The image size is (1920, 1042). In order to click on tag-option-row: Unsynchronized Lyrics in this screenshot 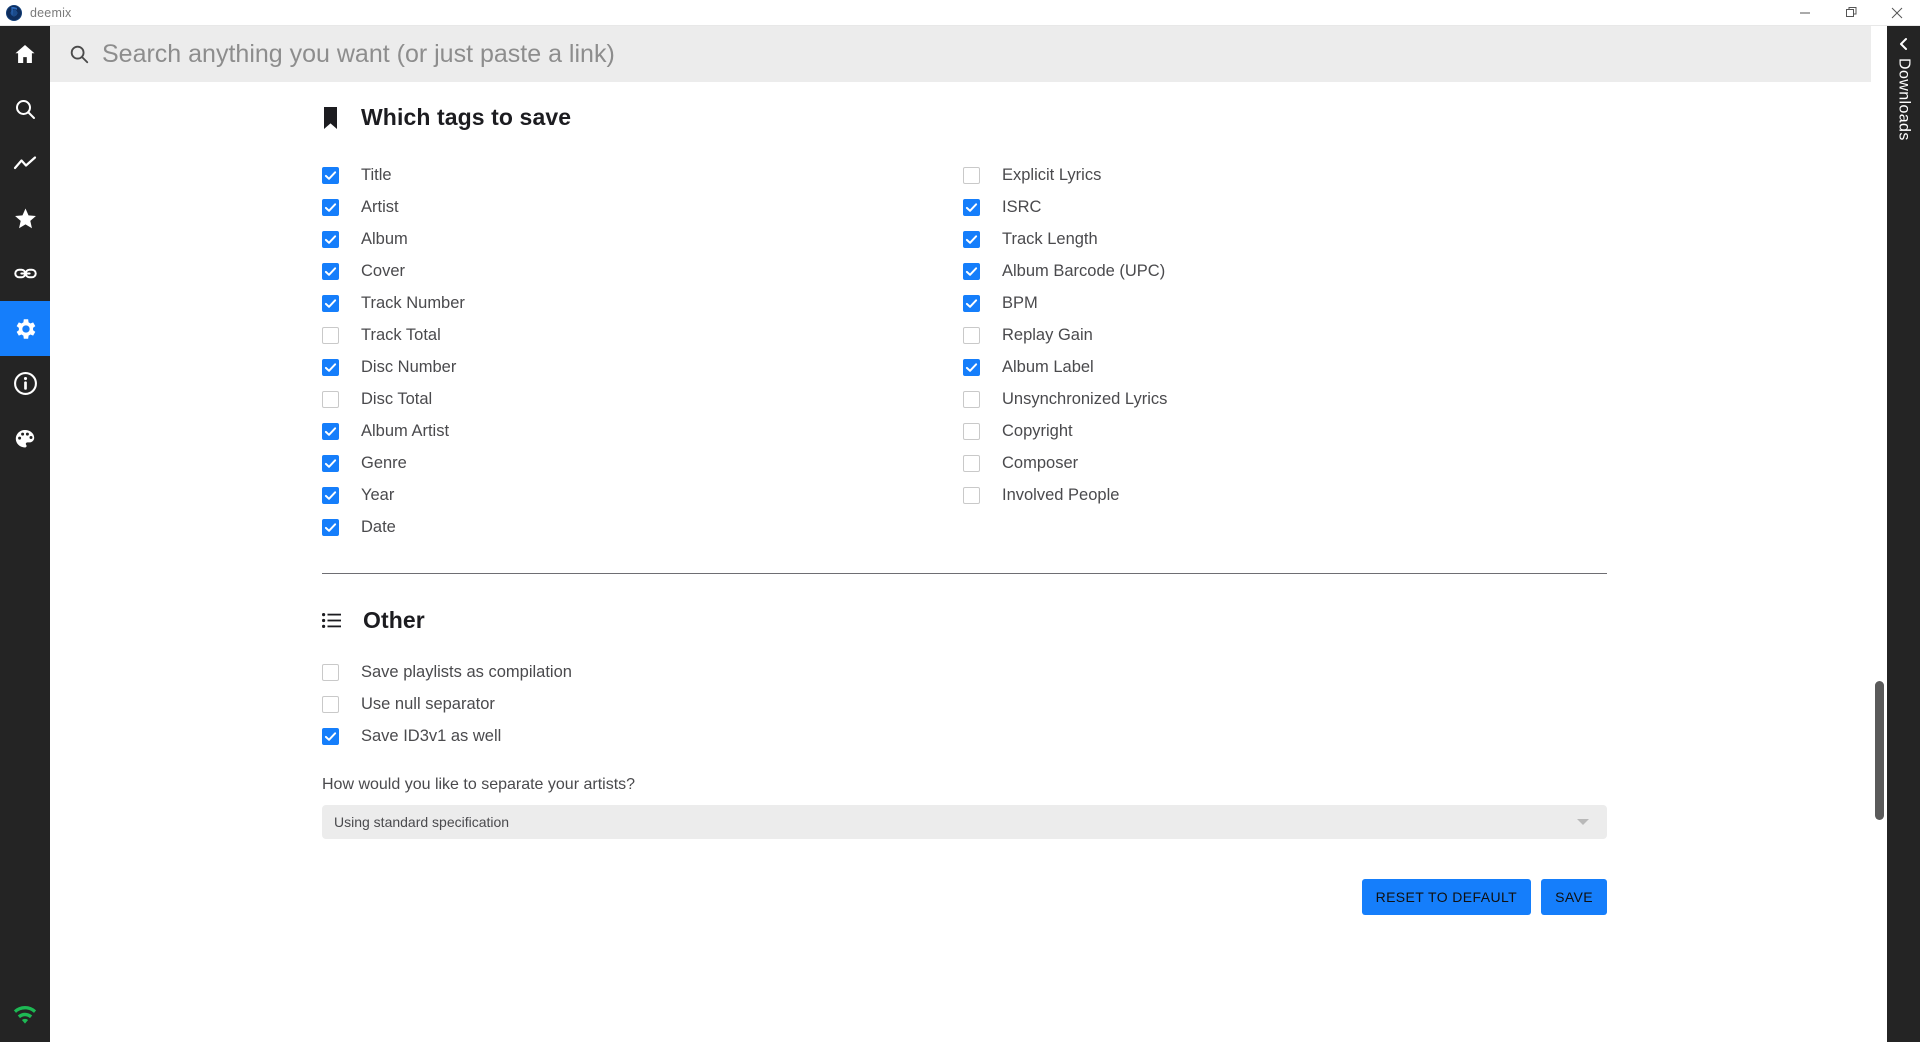, I will do `click(1065, 399)`.